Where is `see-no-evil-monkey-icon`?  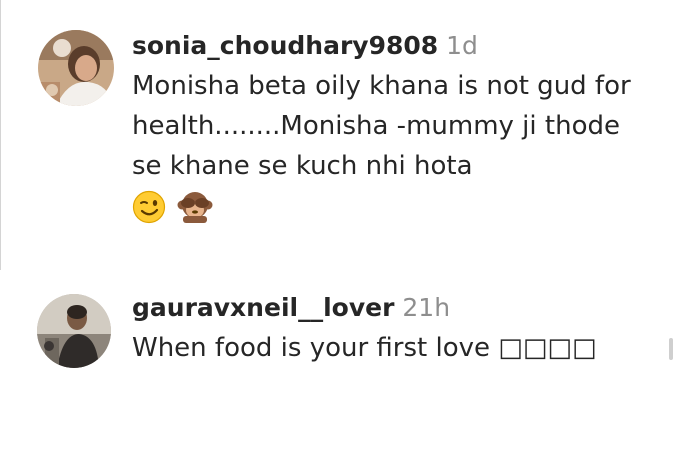
see-no-evil-monkey-icon is located at coordinates (195, 209).